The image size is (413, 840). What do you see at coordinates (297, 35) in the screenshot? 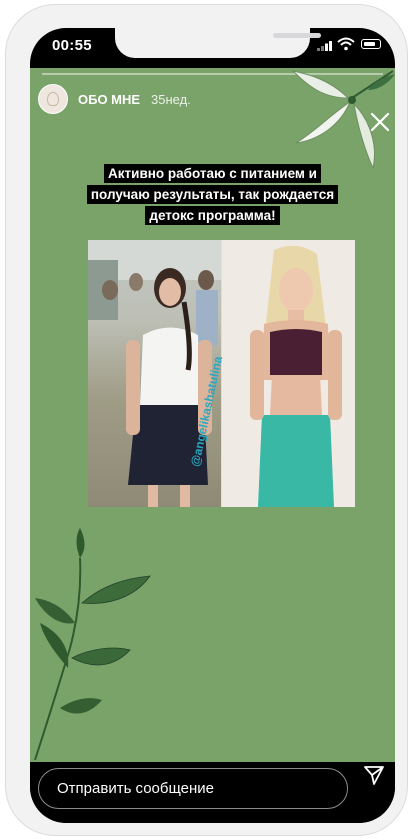
I see `speaker` at bounding box center [297, 35].